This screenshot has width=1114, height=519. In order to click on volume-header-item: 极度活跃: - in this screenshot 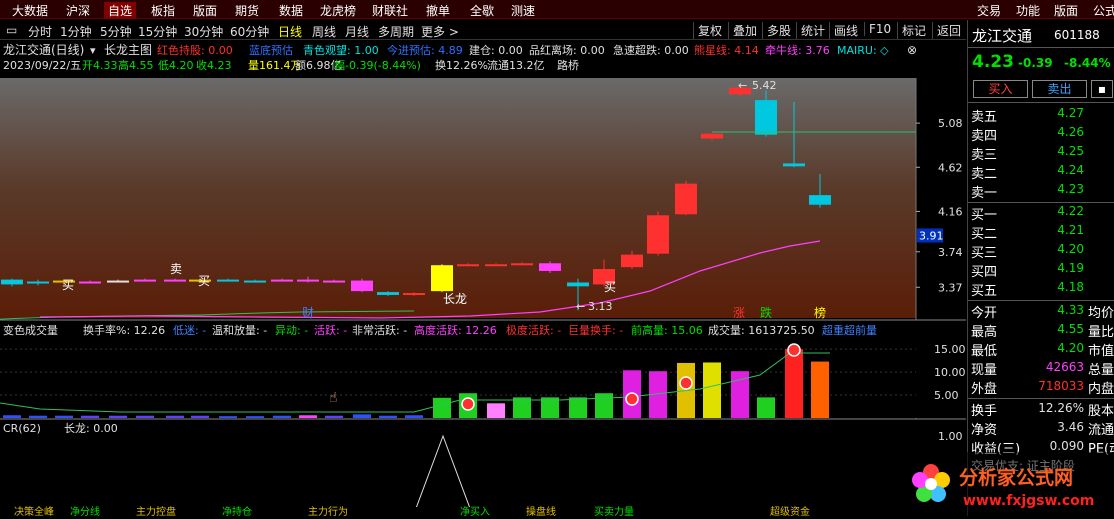, I will do `click(533, 330)`.